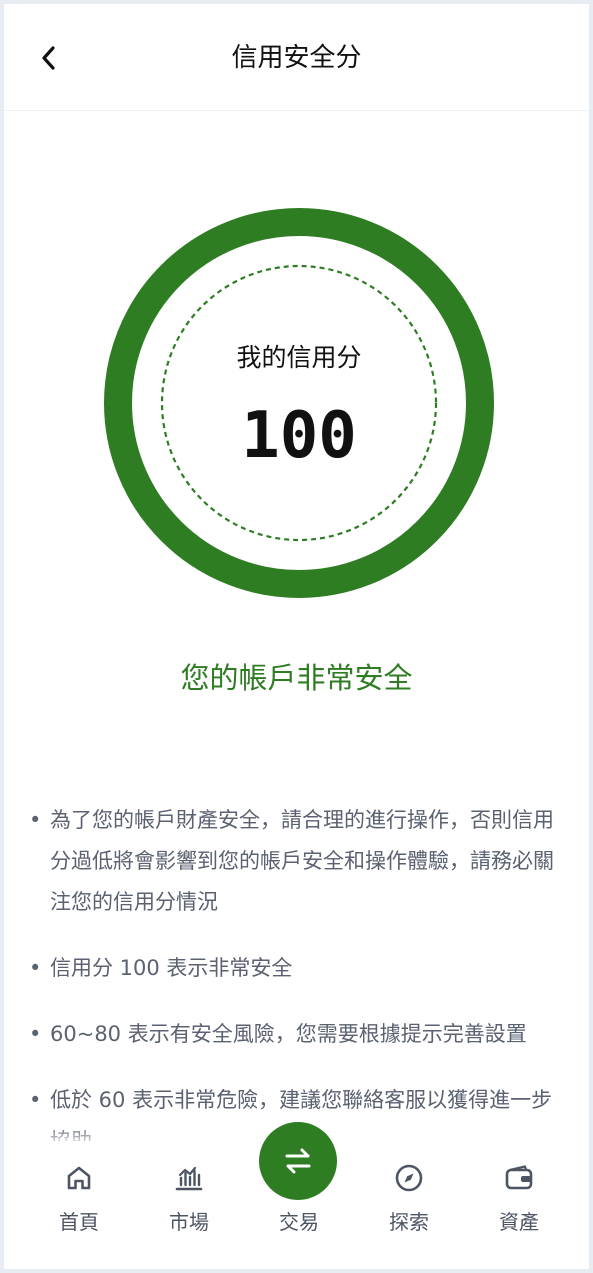 This screenshot has width=593, height=1273. I want to click on swap-arrows-icon, so click(298, 1161).